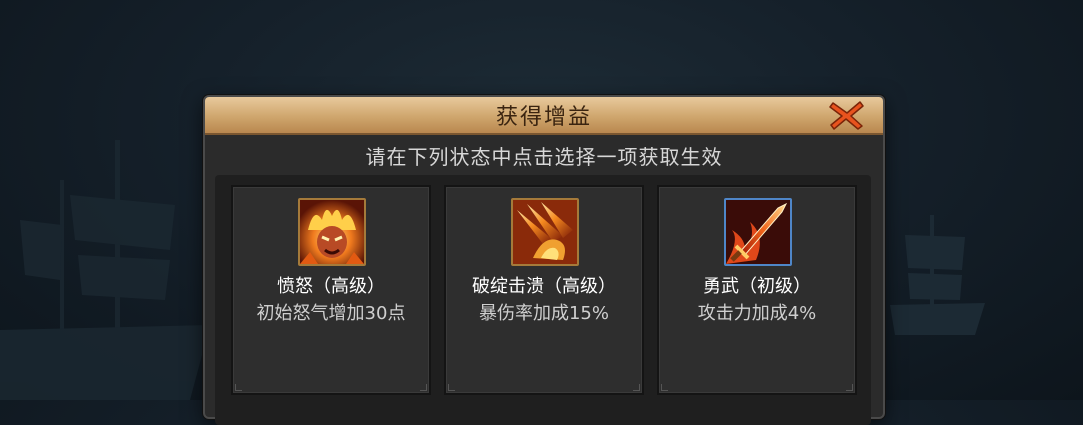 Image resolution: width=1083 pixels, height=425 pixels. I want to click on close-x-icon, so click(846, 115).